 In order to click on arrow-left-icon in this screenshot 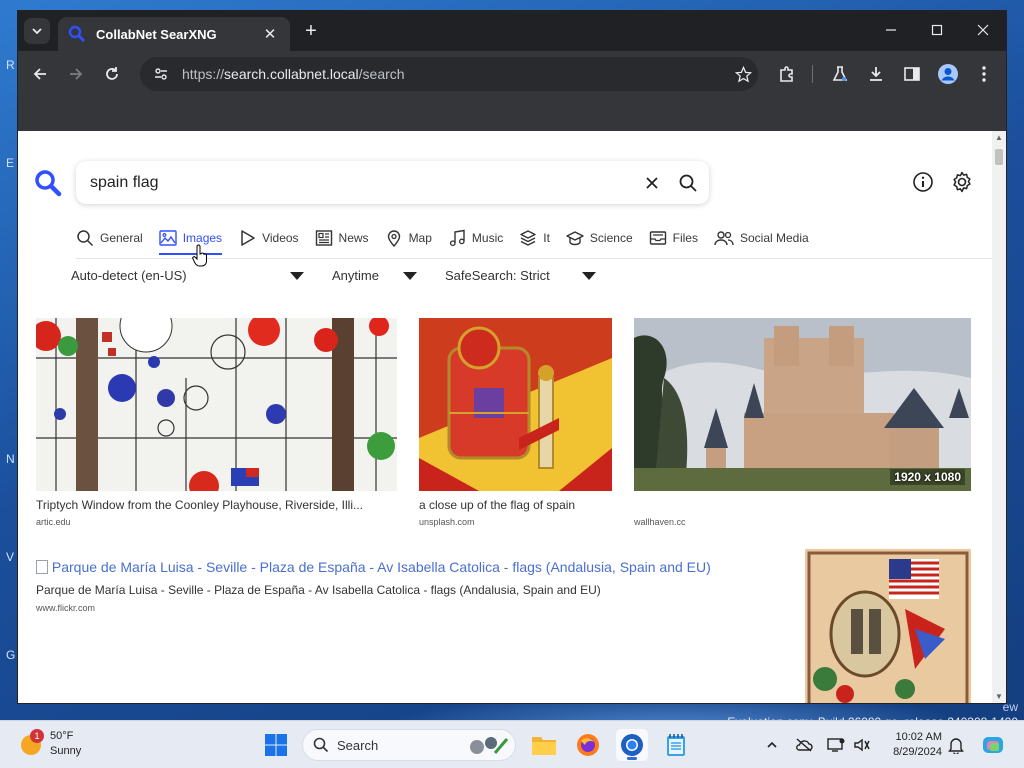, I will do `click(39, 74)`.